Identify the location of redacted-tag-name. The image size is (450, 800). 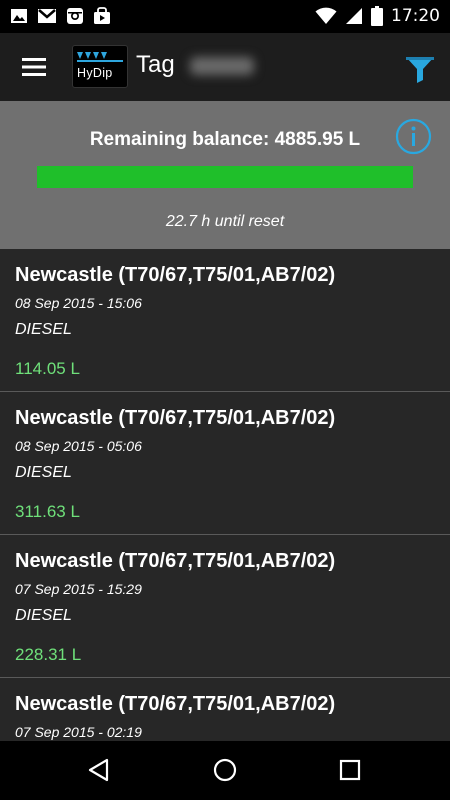
(222, 66).